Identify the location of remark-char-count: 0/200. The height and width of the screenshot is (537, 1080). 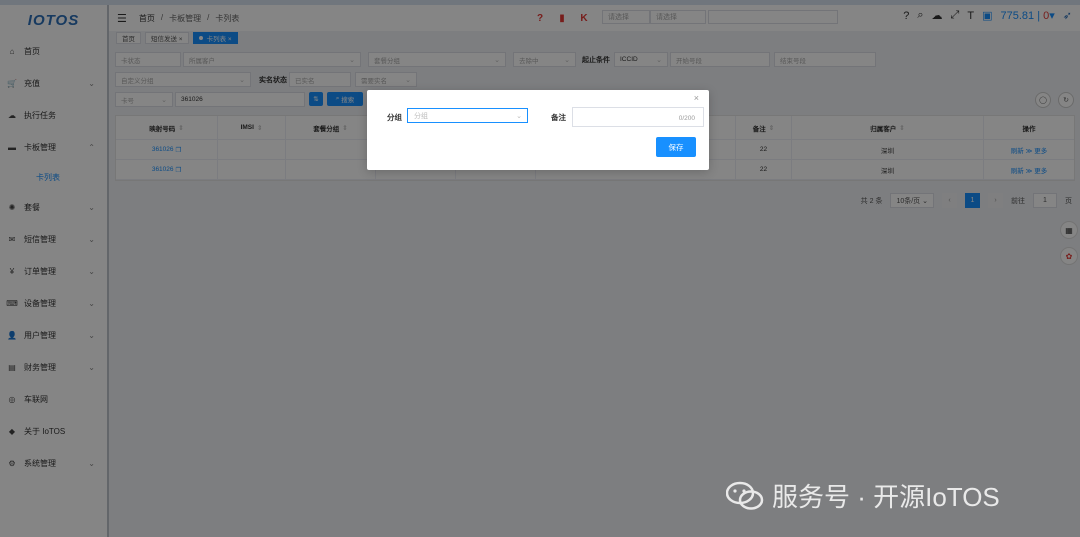
(686, 118).